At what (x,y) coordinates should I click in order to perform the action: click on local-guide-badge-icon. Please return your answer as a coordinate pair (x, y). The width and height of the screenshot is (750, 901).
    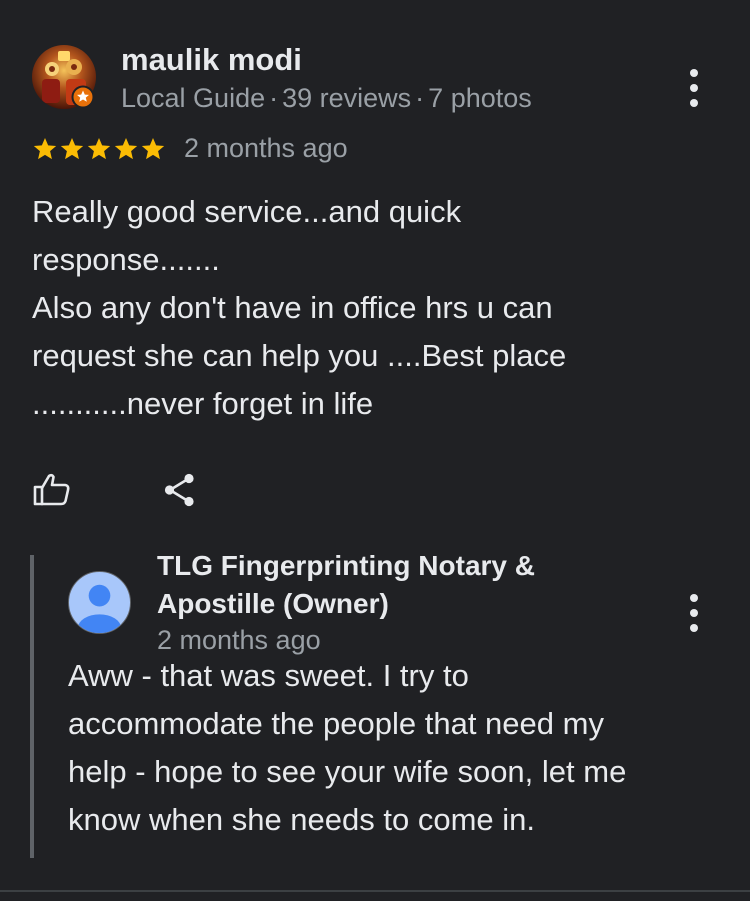
    Looking at the image, I should click on (83, 97).